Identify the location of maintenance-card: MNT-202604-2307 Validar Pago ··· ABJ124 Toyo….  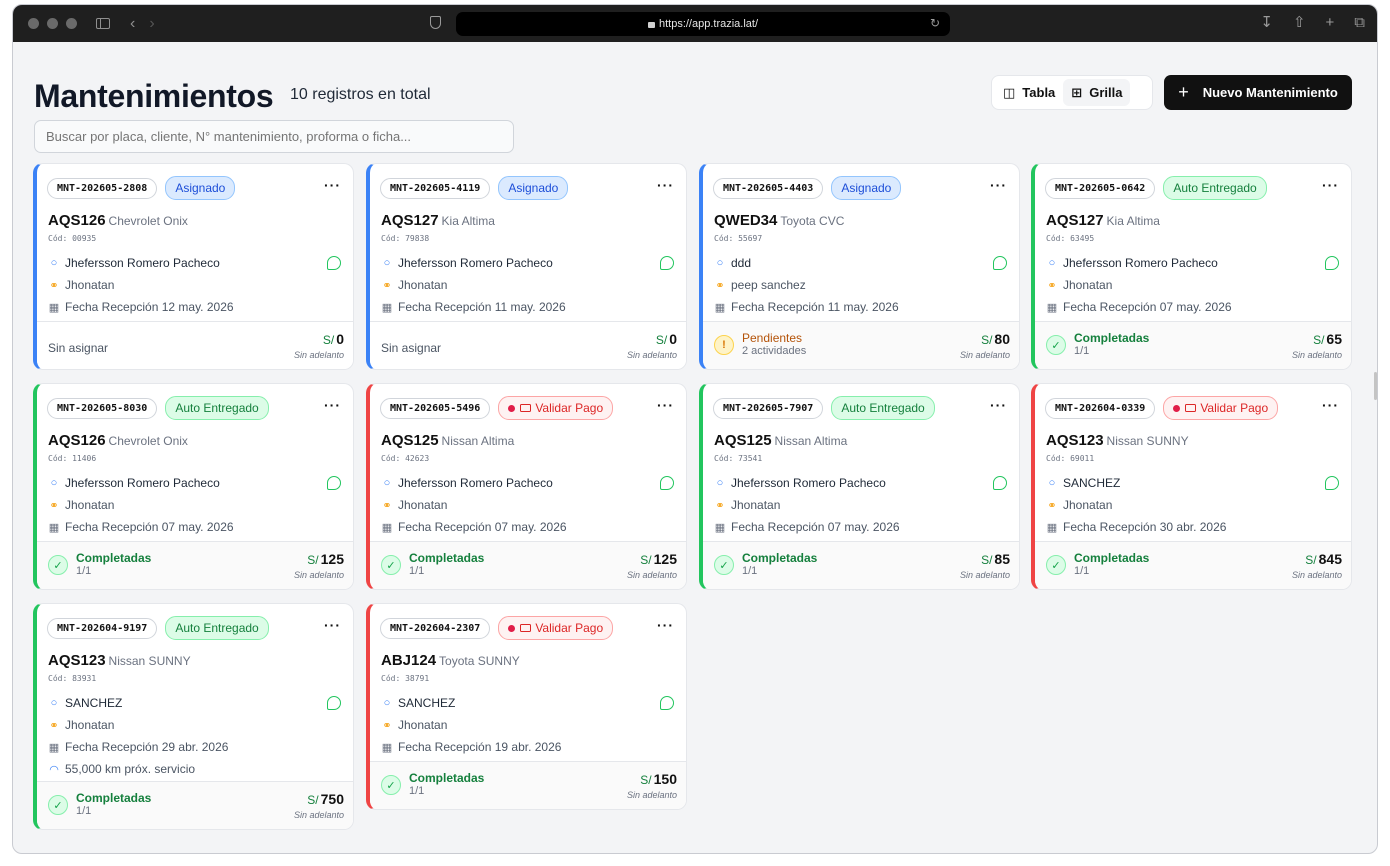
(526, 706).